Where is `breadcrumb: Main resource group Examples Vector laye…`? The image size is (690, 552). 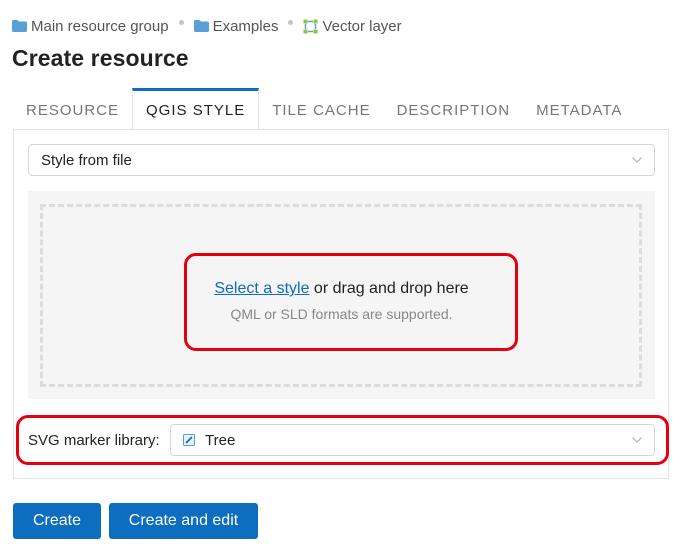
breadcrumb: Main resource group Examples Vector laye… is located at coordinates (207, 26).